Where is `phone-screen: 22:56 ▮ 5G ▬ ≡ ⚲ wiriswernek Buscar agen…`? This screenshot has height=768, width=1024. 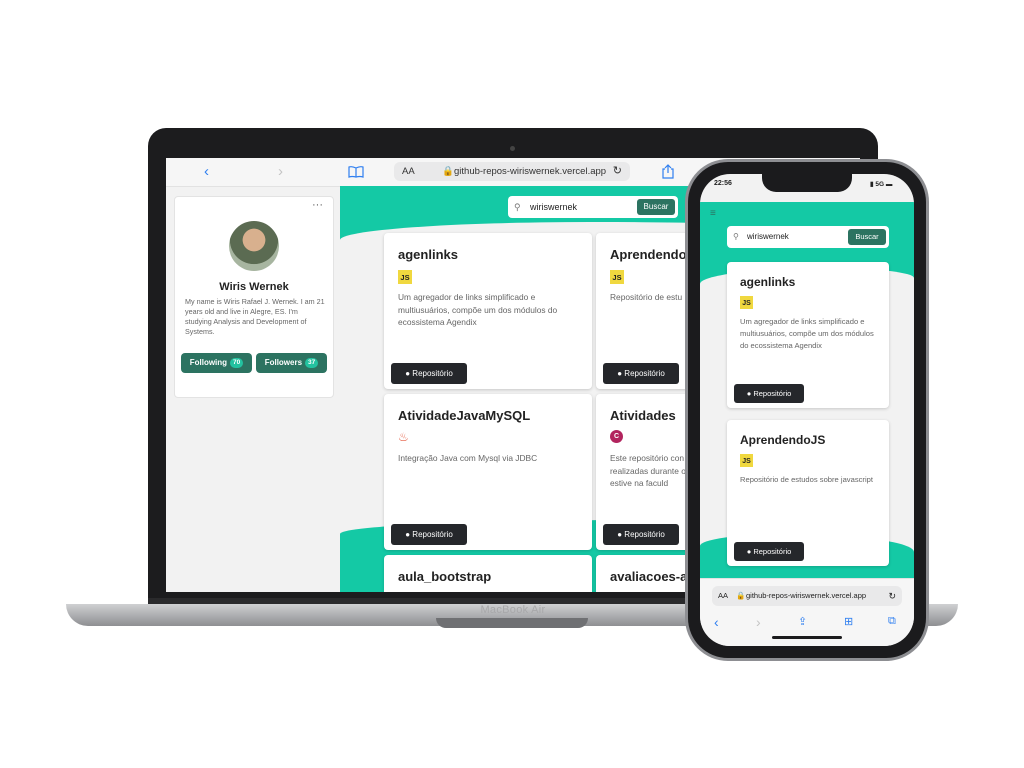
phone-screen: 22:56 ▮ 5G ▬ ≡ ⚲ wiriswernek Buscar agen… is located at coordinates (807, 410).